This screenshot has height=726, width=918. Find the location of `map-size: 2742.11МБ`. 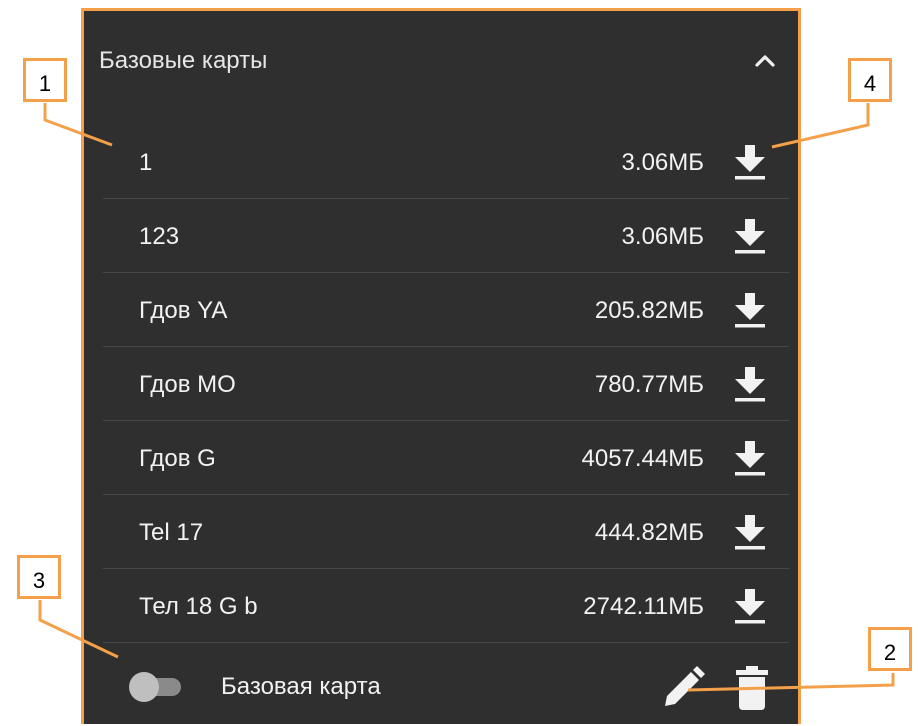

map-size: 2742.11МБ is located at coordinates (643, 606).